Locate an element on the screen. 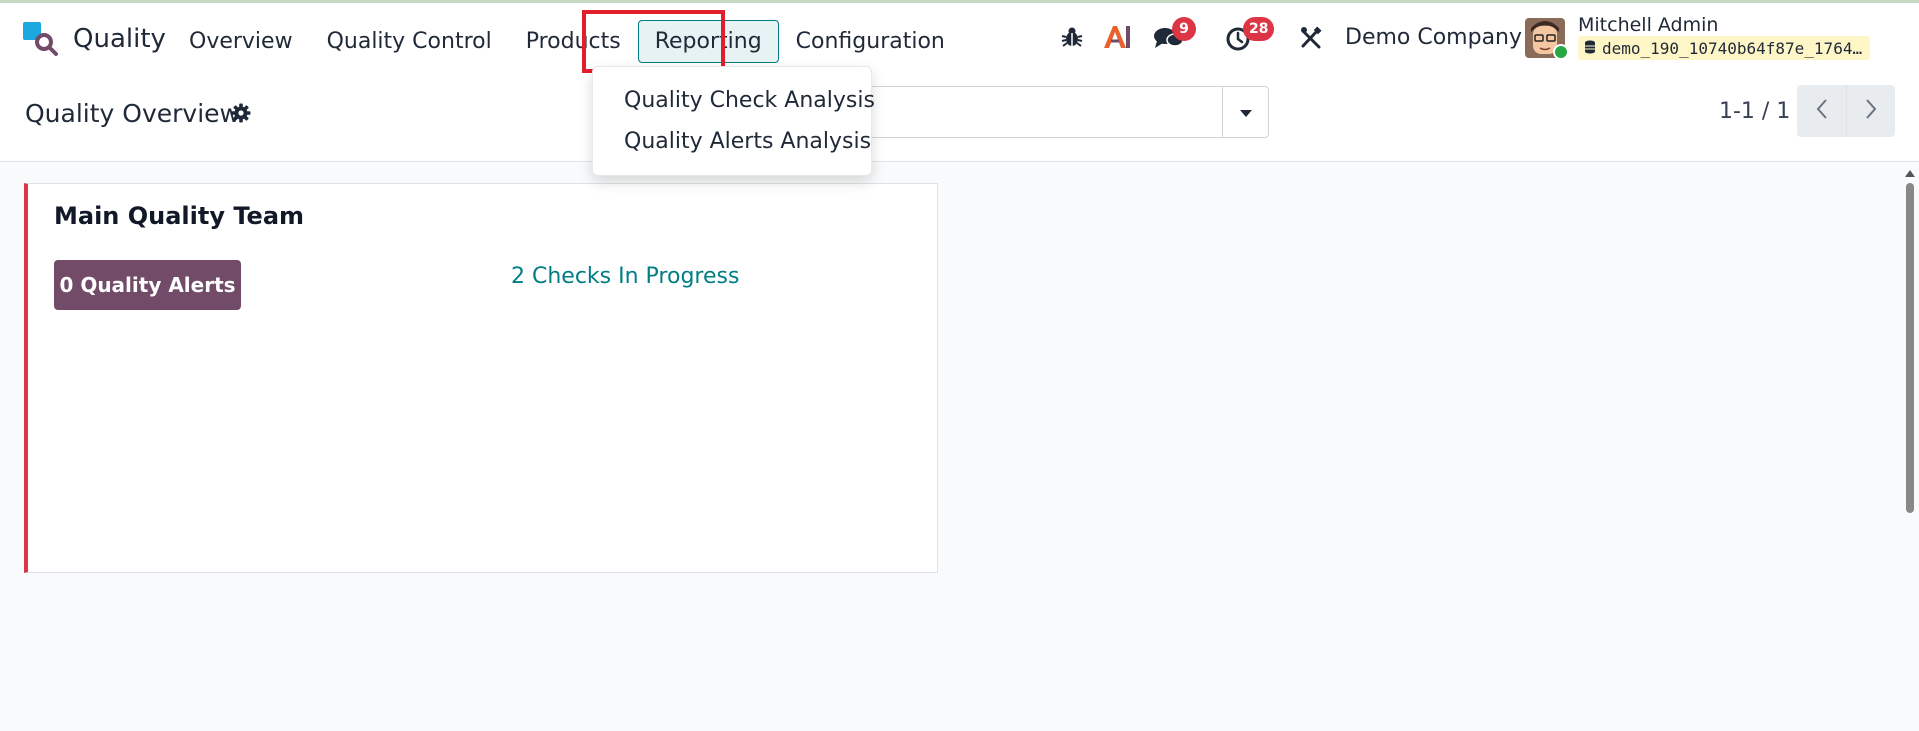 Image resolution: width=1919 pixels, height=731 pixels. quality-alerts-button: 0 Quality Alerts is located at coordinates (147, 285).